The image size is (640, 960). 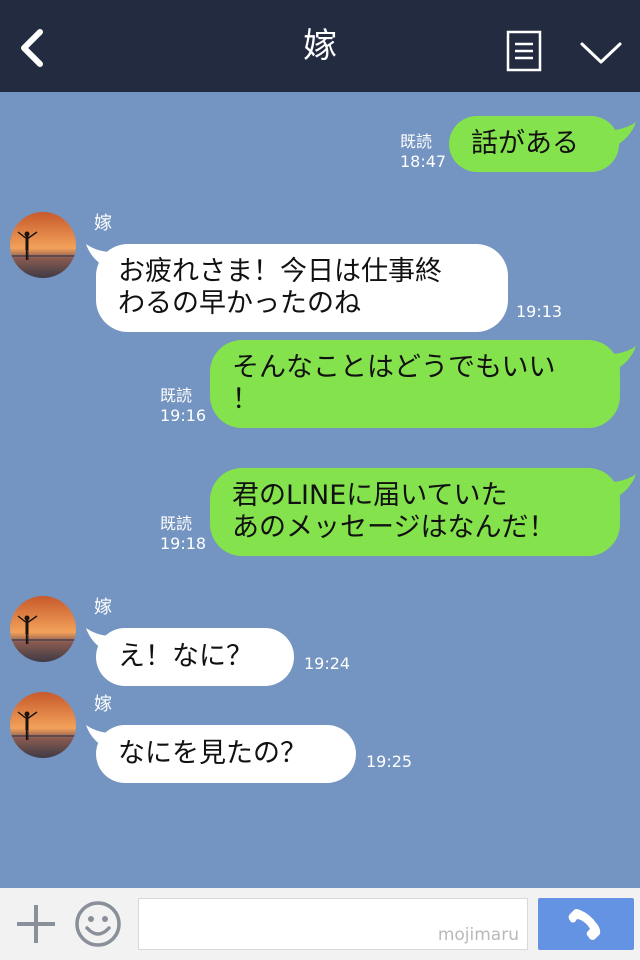 I want to click on message-text-line: 君のLINEに届いていた, so click(x=370, y=495).